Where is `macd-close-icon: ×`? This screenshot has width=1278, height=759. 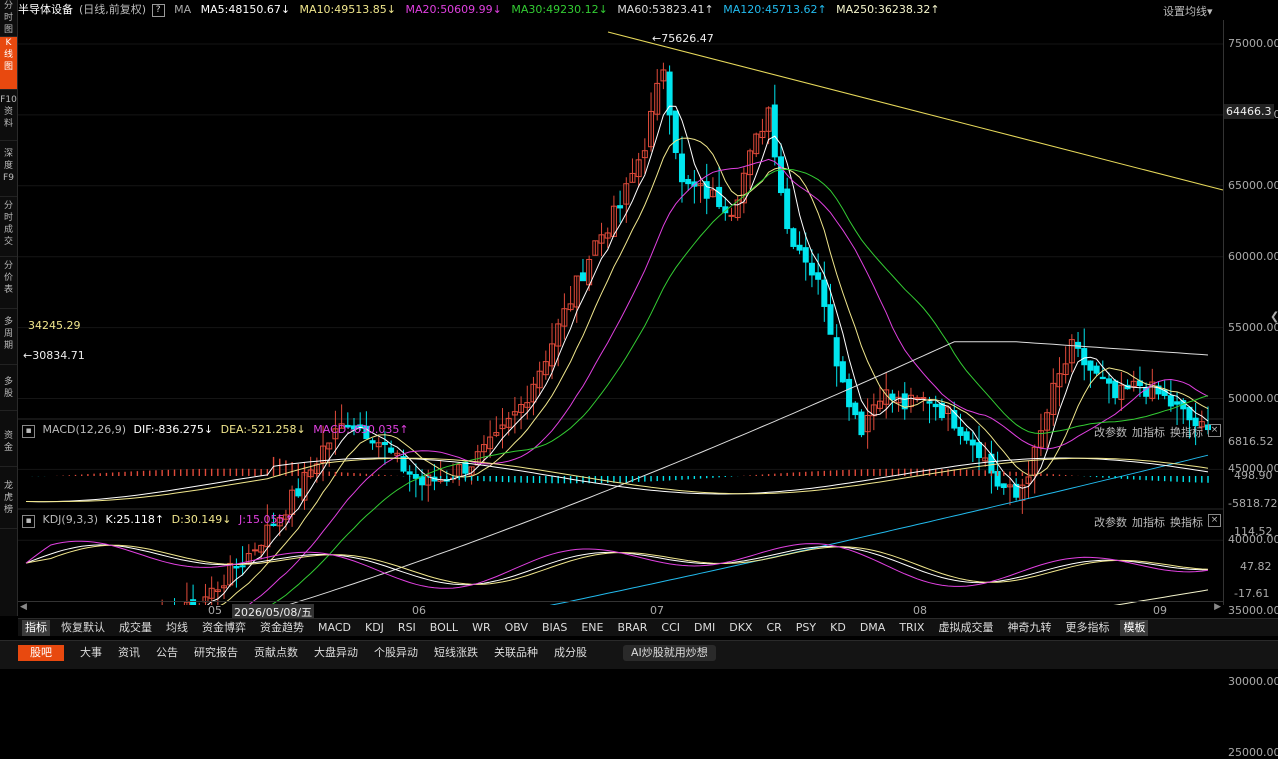 macd-close-icon: × is located at coordinates (1214, 430).